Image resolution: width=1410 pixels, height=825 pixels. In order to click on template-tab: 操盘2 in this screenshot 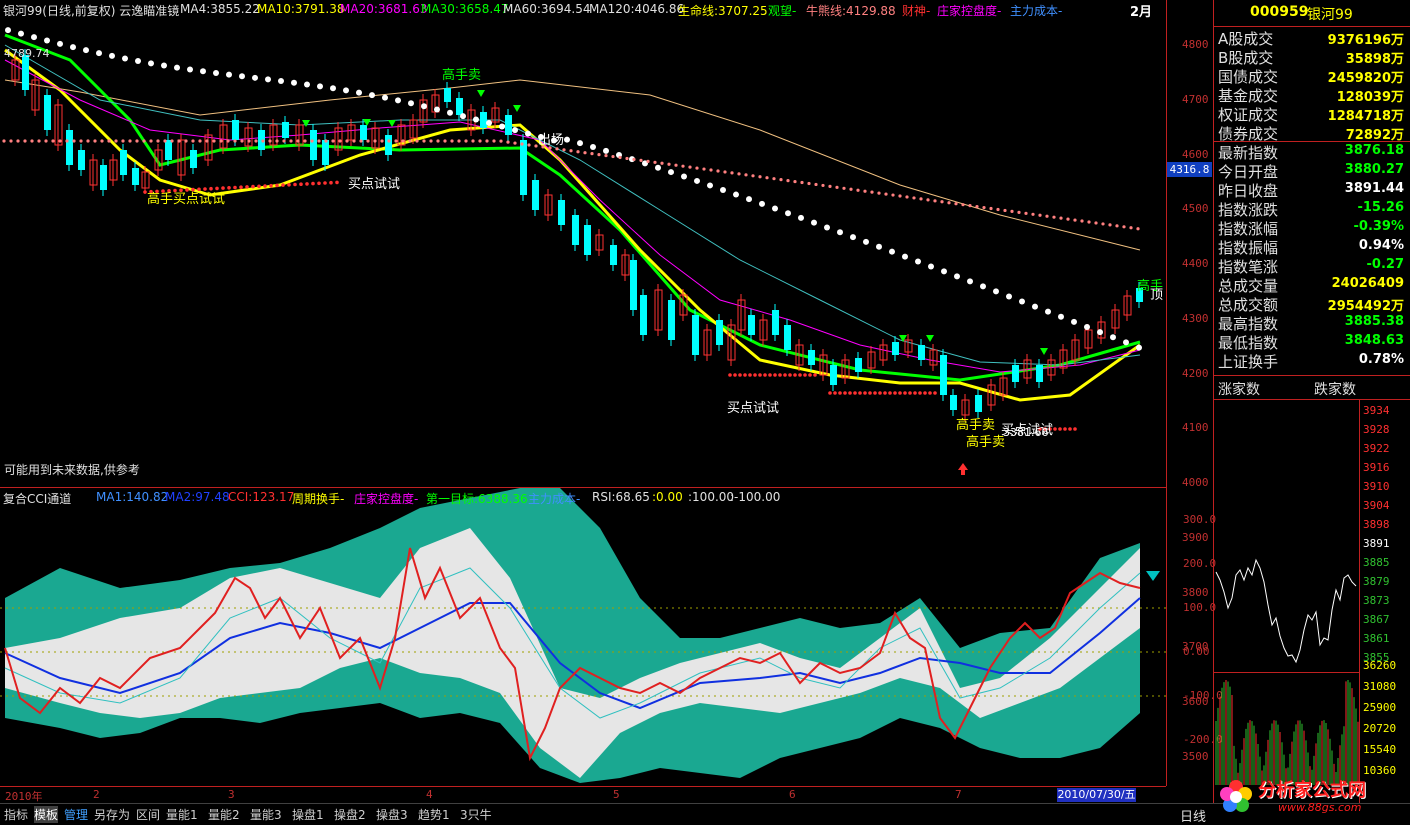, I will do `click(350, 814)`.